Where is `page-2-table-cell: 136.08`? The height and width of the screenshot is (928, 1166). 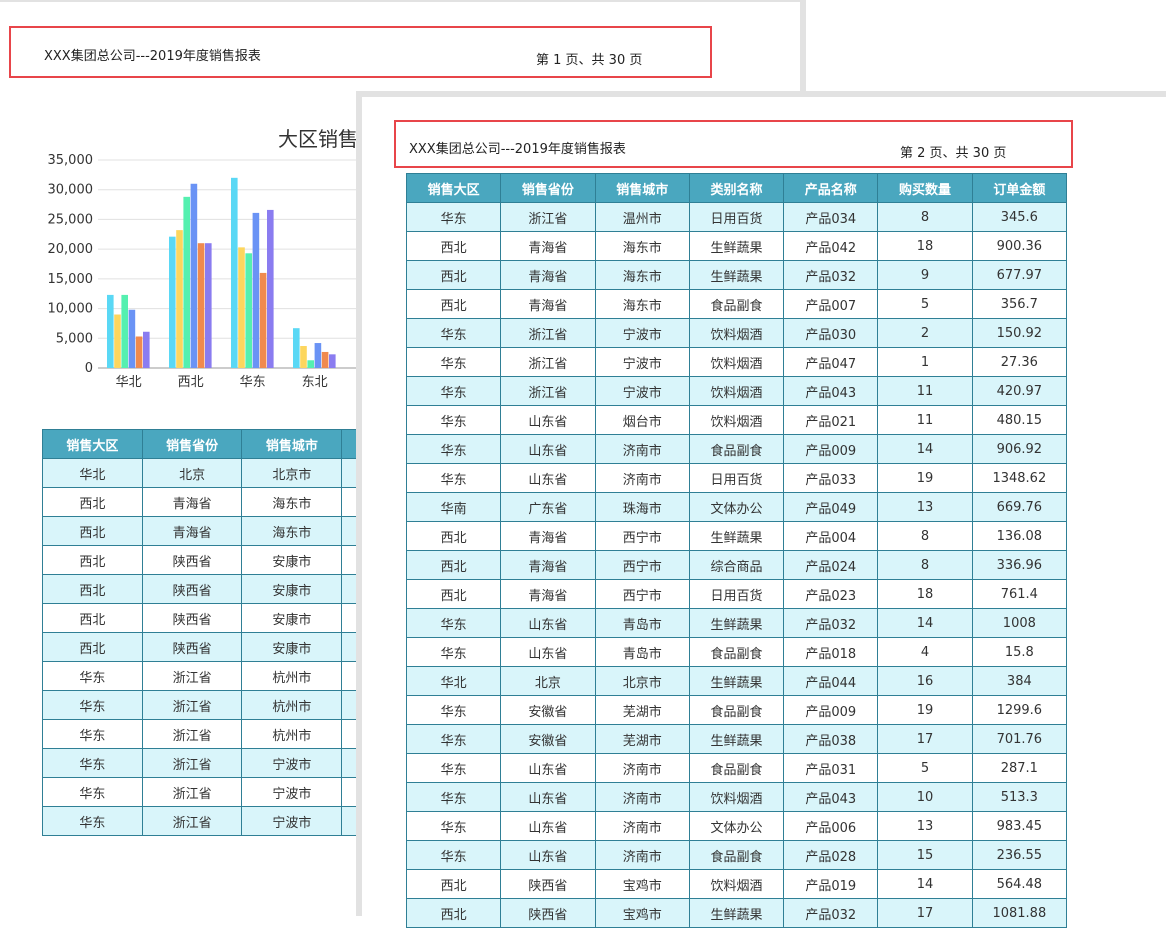 page-2-table-cell: 136.08 is located at coordinates (1019, 536).